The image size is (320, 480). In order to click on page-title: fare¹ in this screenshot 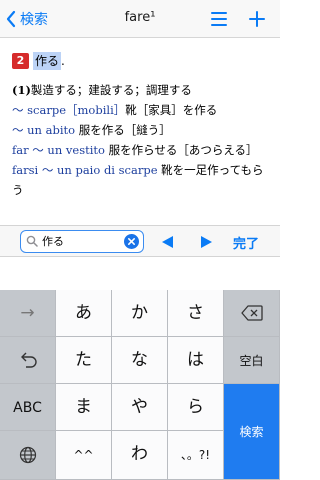, I will do `click(140, 17)`.